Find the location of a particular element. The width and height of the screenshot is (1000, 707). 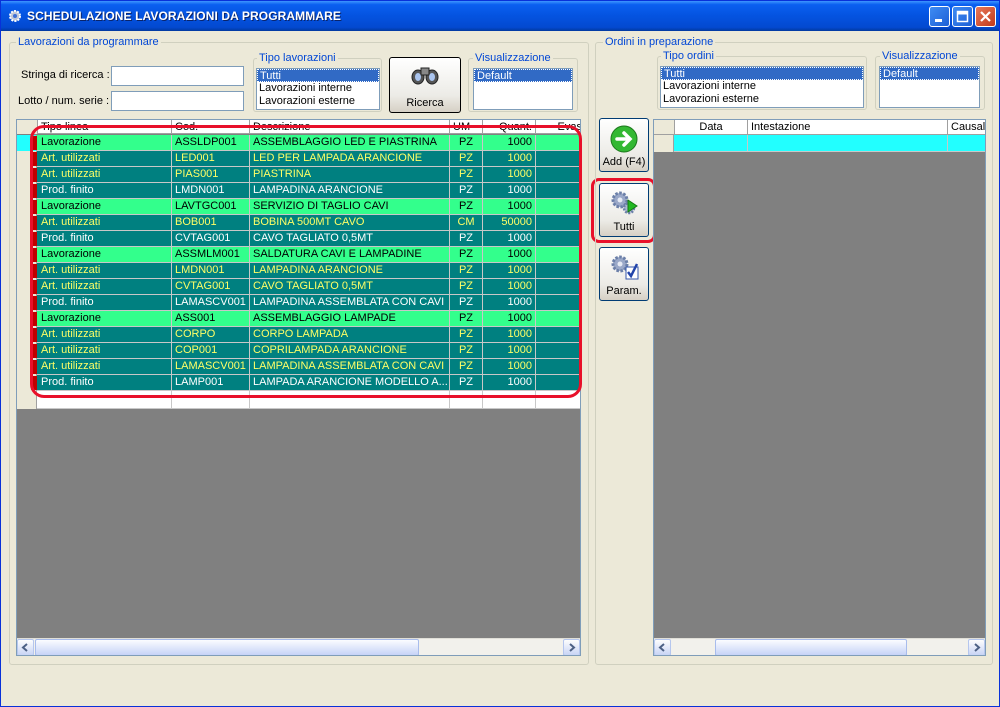

visualizzazione-left-list: Default is located at coordinates (523, 89).